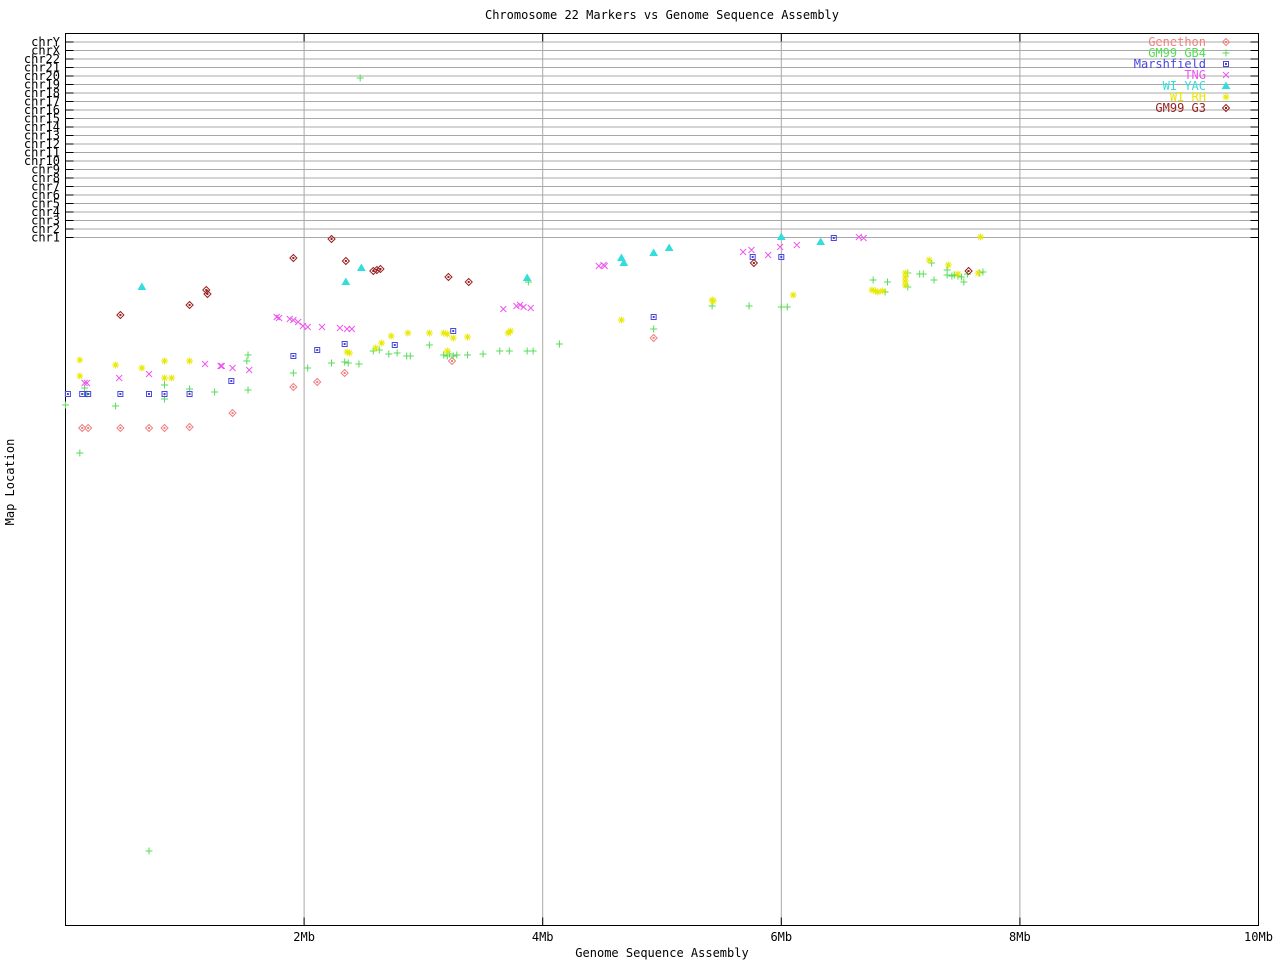  Describe the element at coordinates (1226, 64) in the screenshot. I see `legend-marker-marshfield` at that location.